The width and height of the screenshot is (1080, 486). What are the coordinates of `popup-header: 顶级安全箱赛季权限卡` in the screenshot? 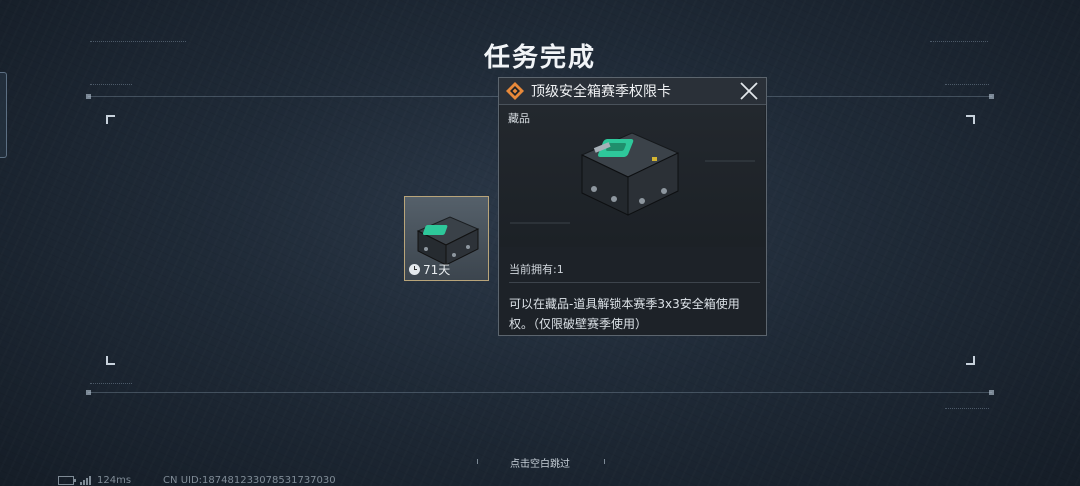 It's located at (632, 91).